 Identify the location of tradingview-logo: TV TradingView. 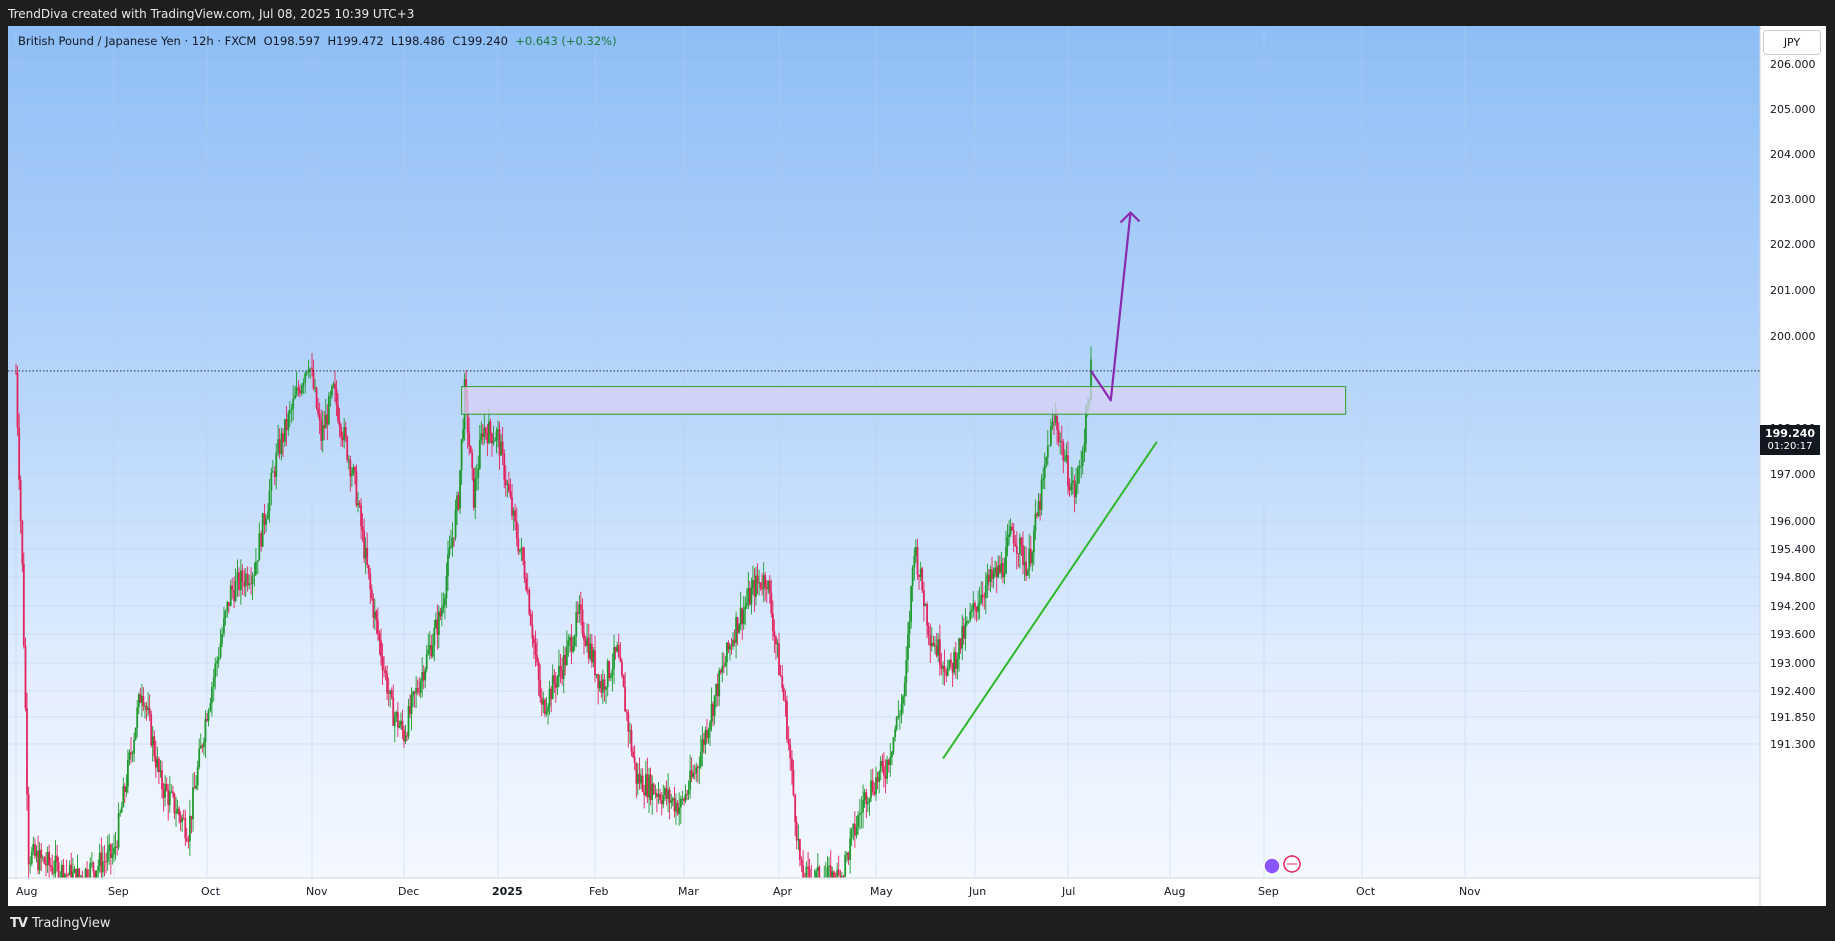
(60, 923).